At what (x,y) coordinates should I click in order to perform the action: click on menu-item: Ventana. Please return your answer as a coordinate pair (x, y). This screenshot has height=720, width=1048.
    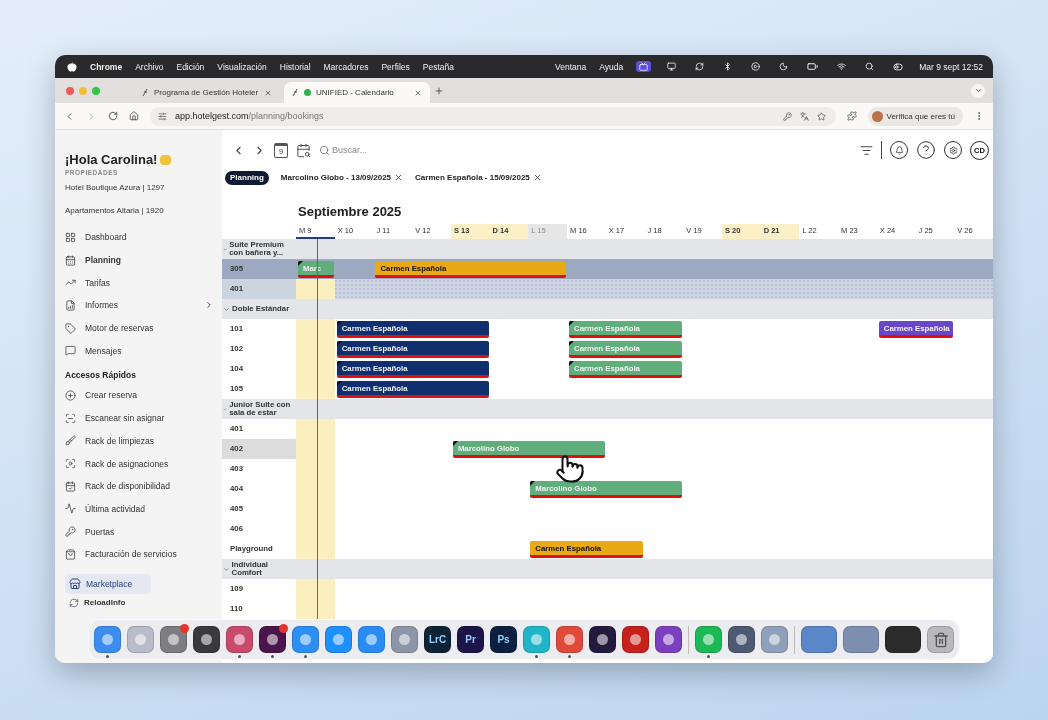
    Looking at the image, I should click on (571, 66).